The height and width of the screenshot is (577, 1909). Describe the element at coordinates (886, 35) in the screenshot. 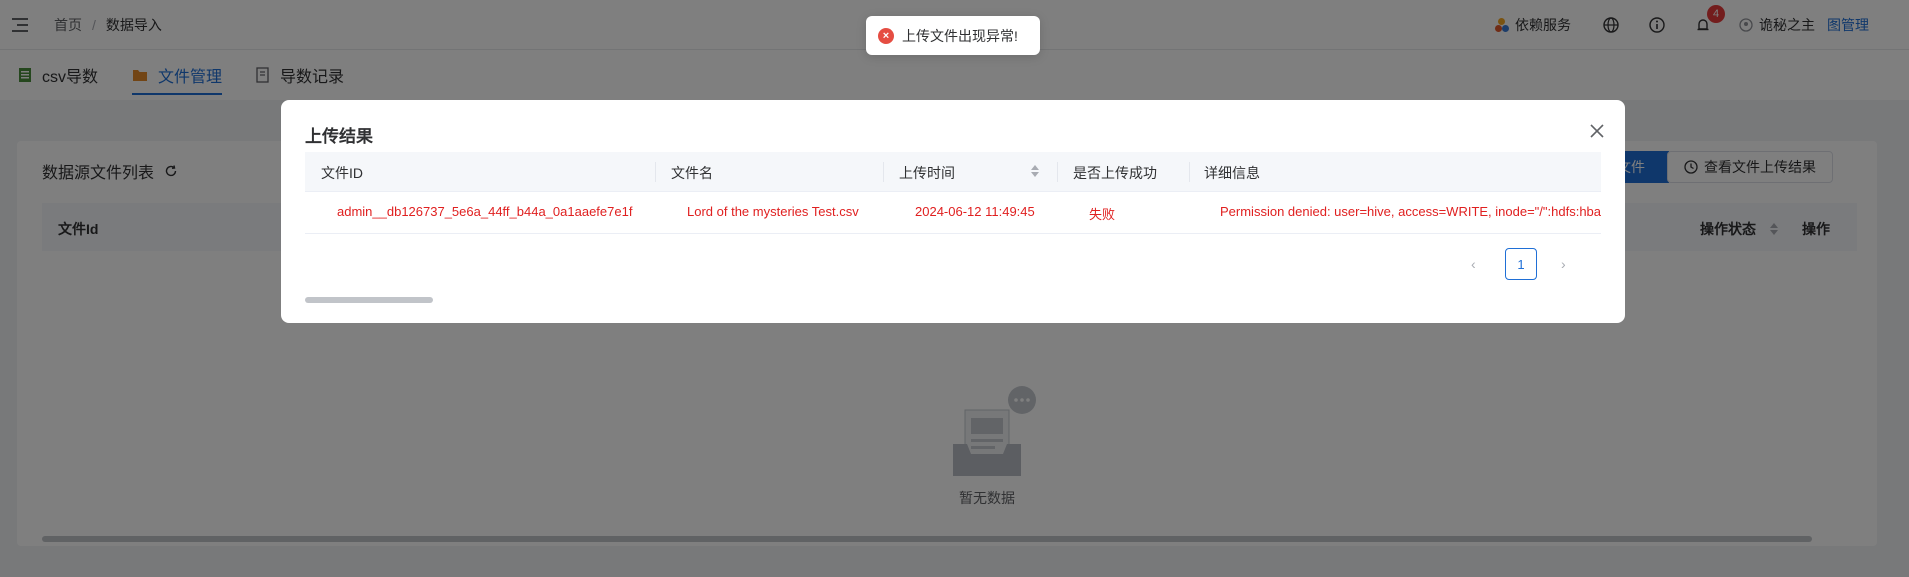

I see `error-icon: ×` at that location.